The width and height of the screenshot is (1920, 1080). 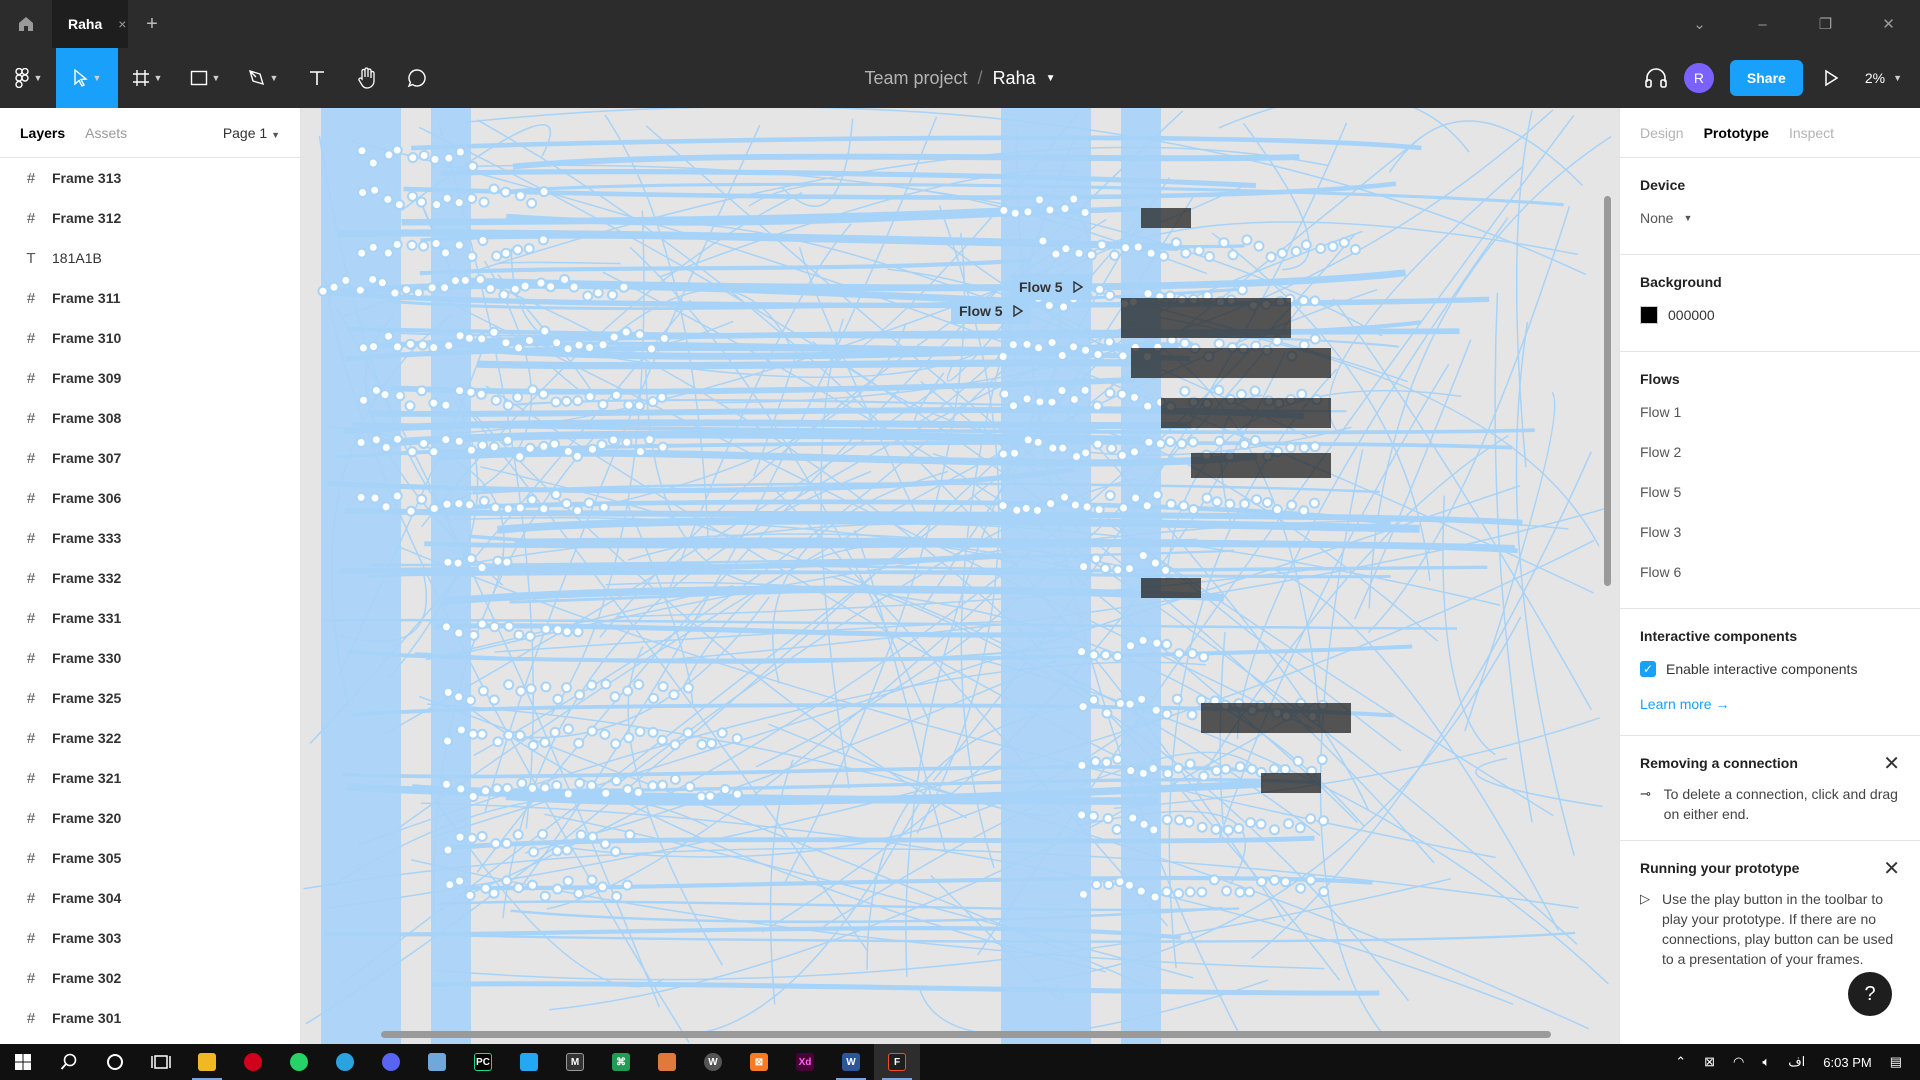 What do you see at coordinates (317, 78) in the screenshot?
I see `text-tool-button` at bounding box center [317, 78].